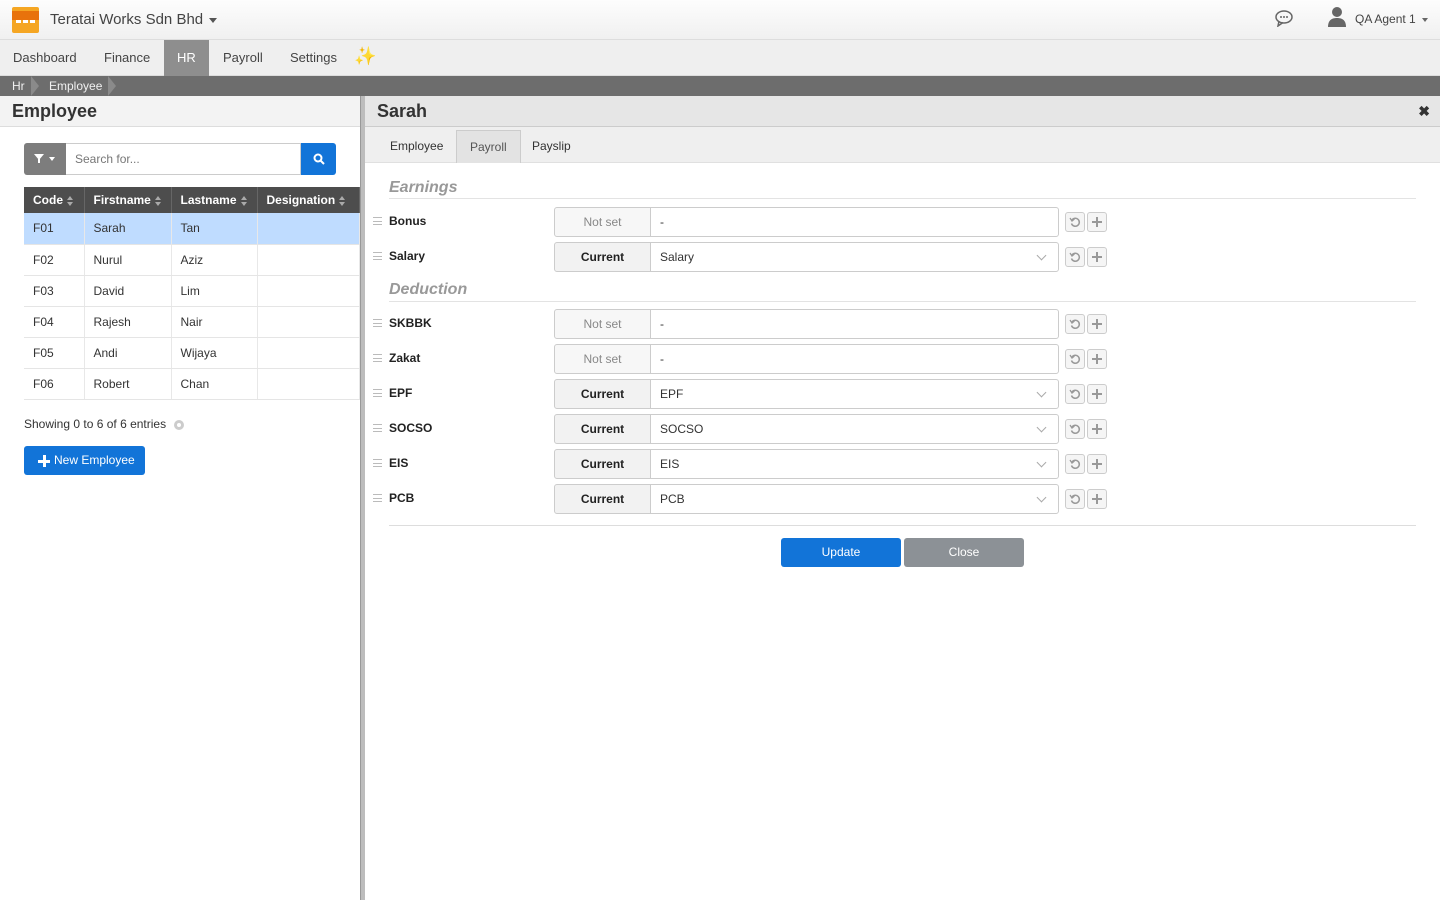 This screenshot has width=1440, height=900. Describe the element at coordinates (214, 200) in the screenshot. I see `column-lastname: Lastname` at that location.